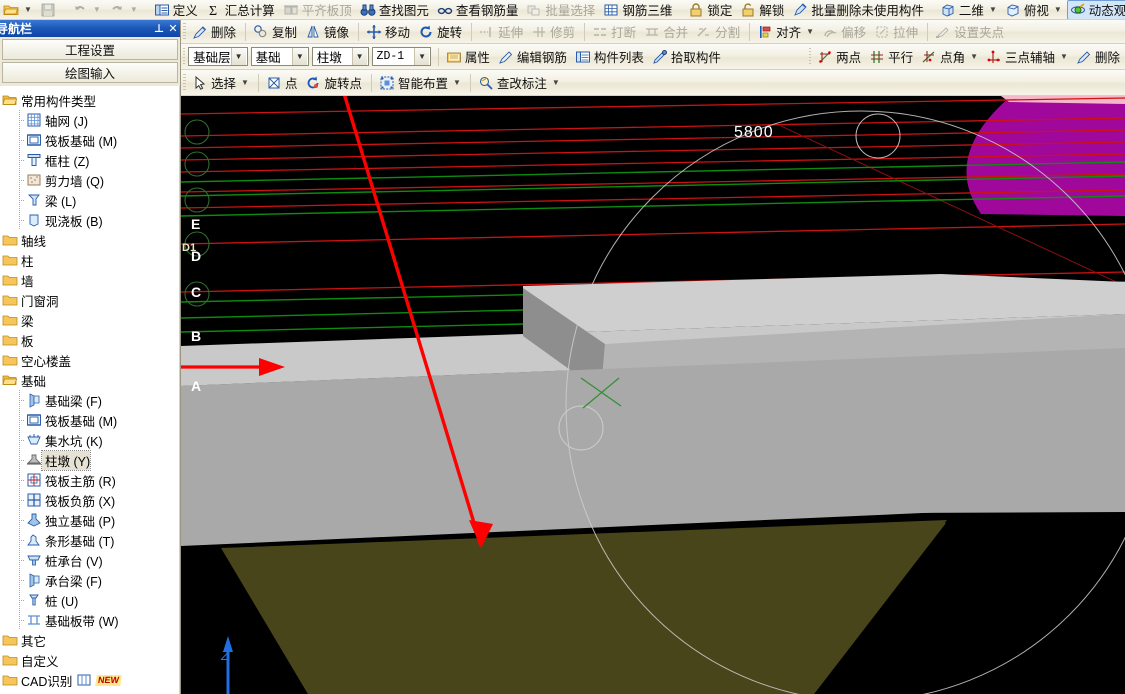  What do you see at coordinates (533, 57) in the screenshot?
I see `edit-rebar-button: 编辑钢筋` at bounding box center [533, 57].